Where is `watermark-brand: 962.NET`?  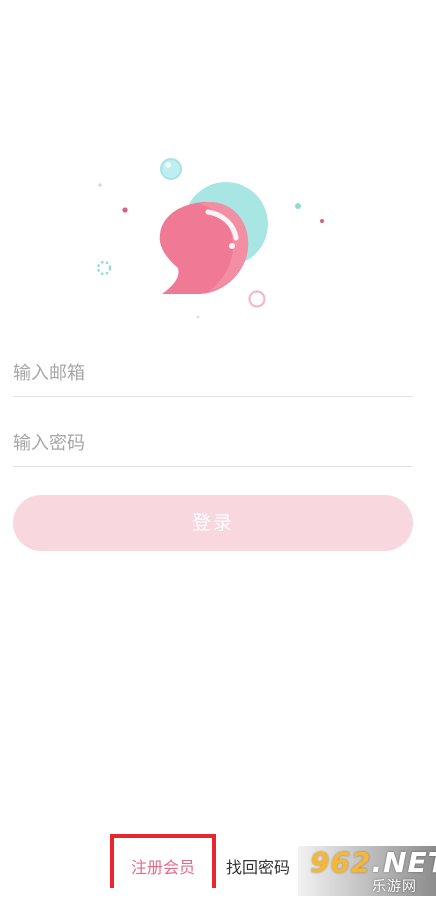
watermark-brand: 962.NET is located at coordinates (373, 862).